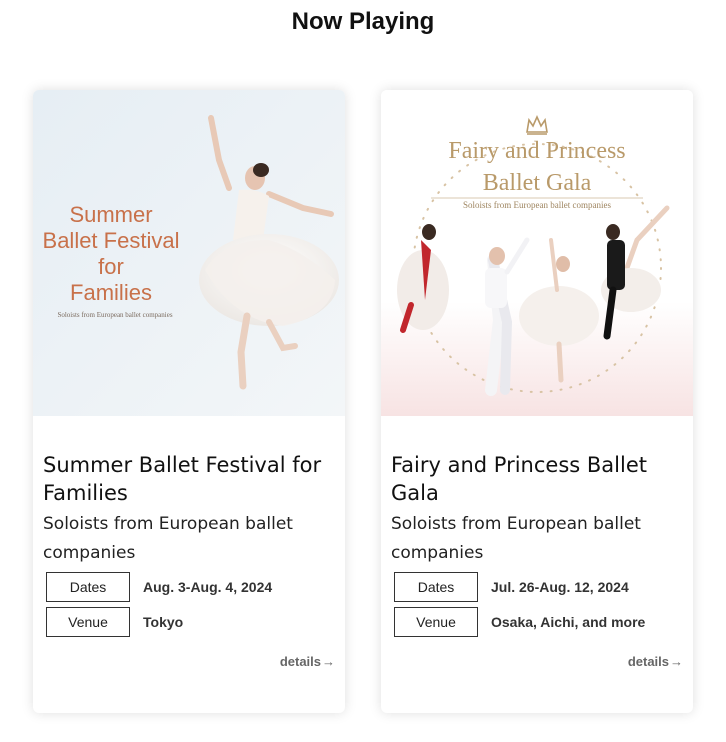  Describe the element at coordinates (111, 240) in the screenshot. I see `poster-title-line: Ballet Festival` at that location.